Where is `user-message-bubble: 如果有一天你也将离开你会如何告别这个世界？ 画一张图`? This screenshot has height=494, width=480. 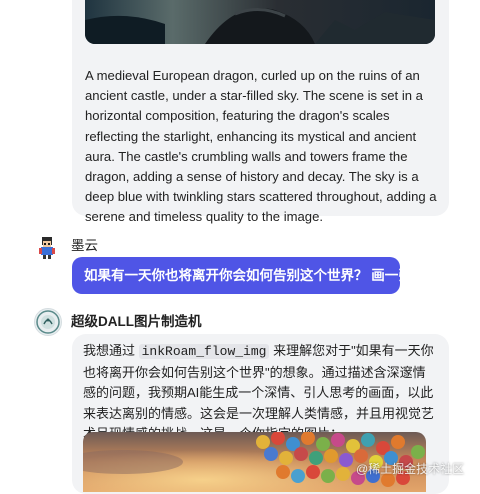 user-message-bubble: 如果有一天你也将离开你会如何告别这个世界？ 画一张图 is located at coordinates (248, 275).